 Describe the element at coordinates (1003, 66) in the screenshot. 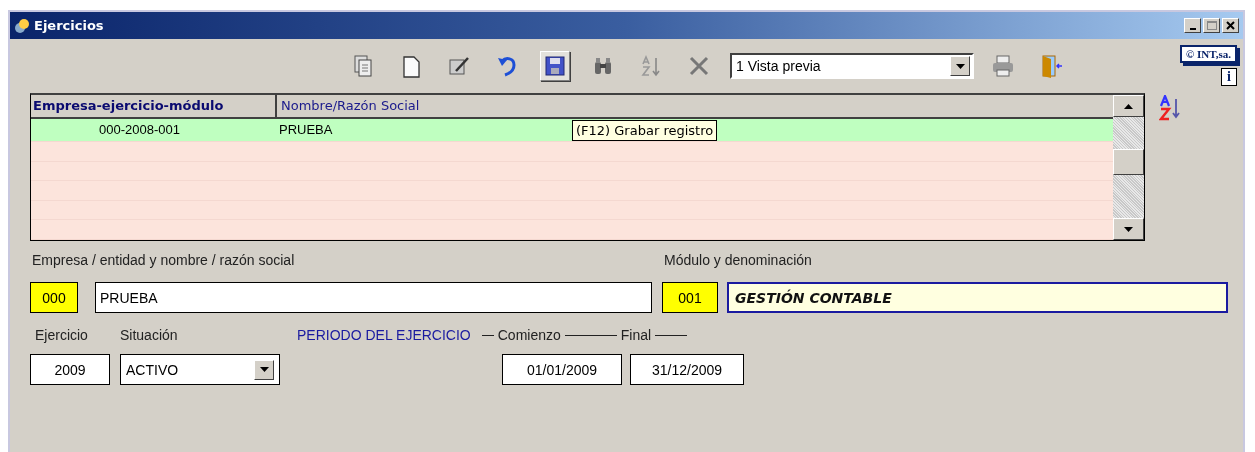

I see `printer-icon` at that location.